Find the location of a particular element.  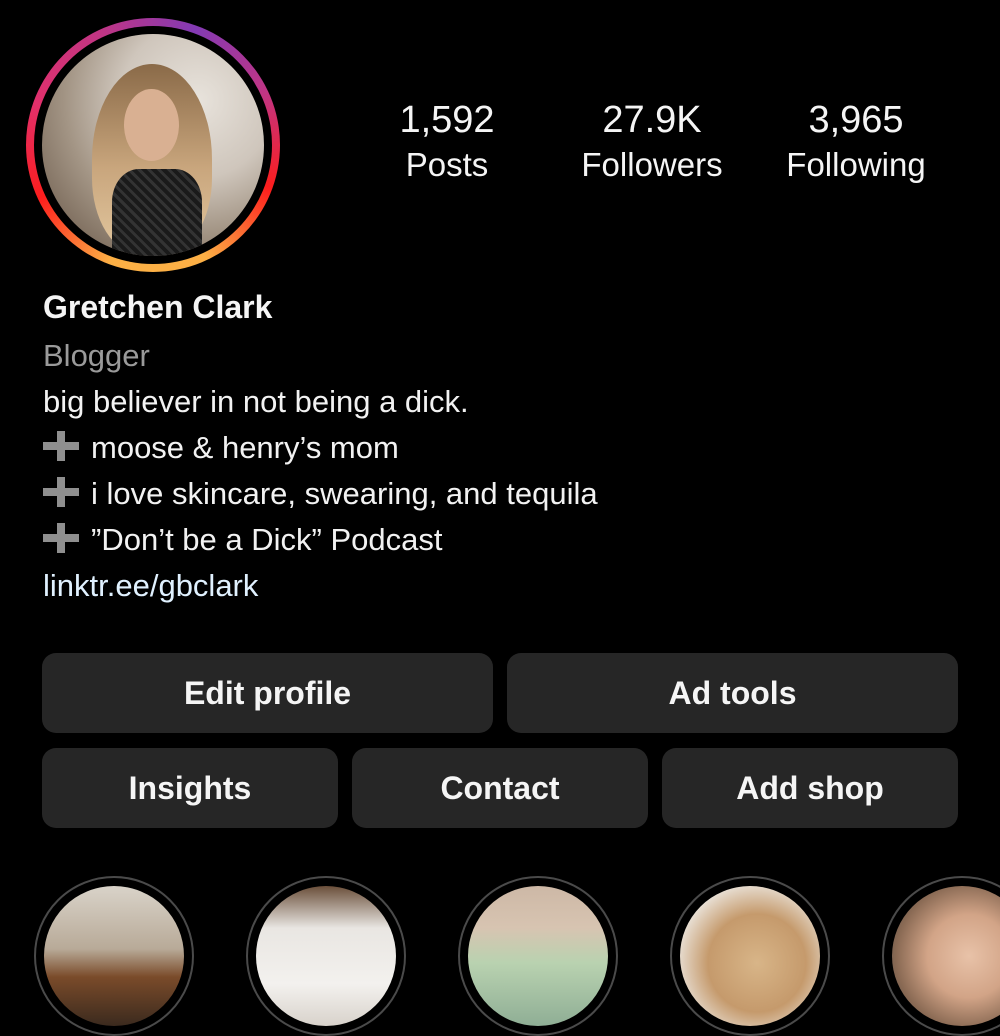

contact-button: Contact is located at coordinates (500, 788).